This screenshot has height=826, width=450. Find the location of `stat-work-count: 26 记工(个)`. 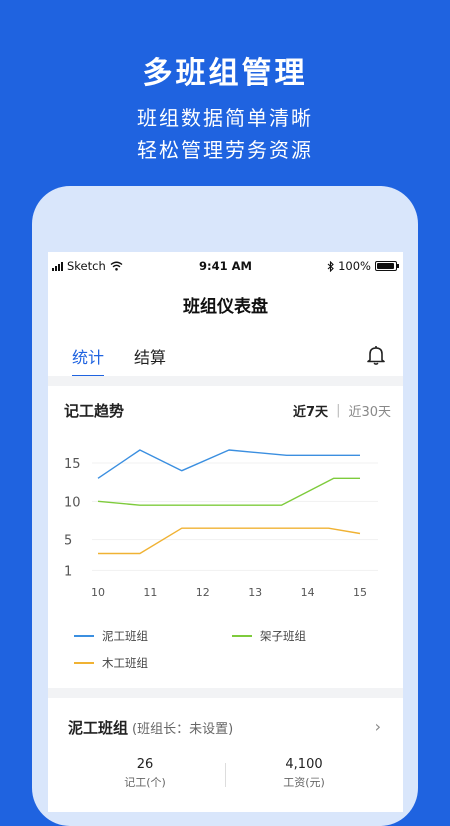

stat-work-count: 26 记工(个) is located at coordinates (145, 773).